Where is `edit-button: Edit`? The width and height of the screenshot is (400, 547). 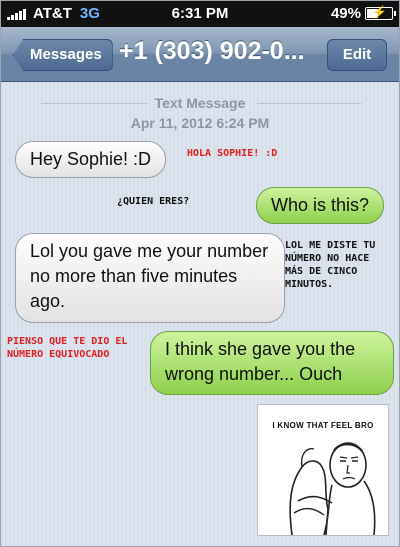 edit-button: Edit is located at coordinates (357, 55).